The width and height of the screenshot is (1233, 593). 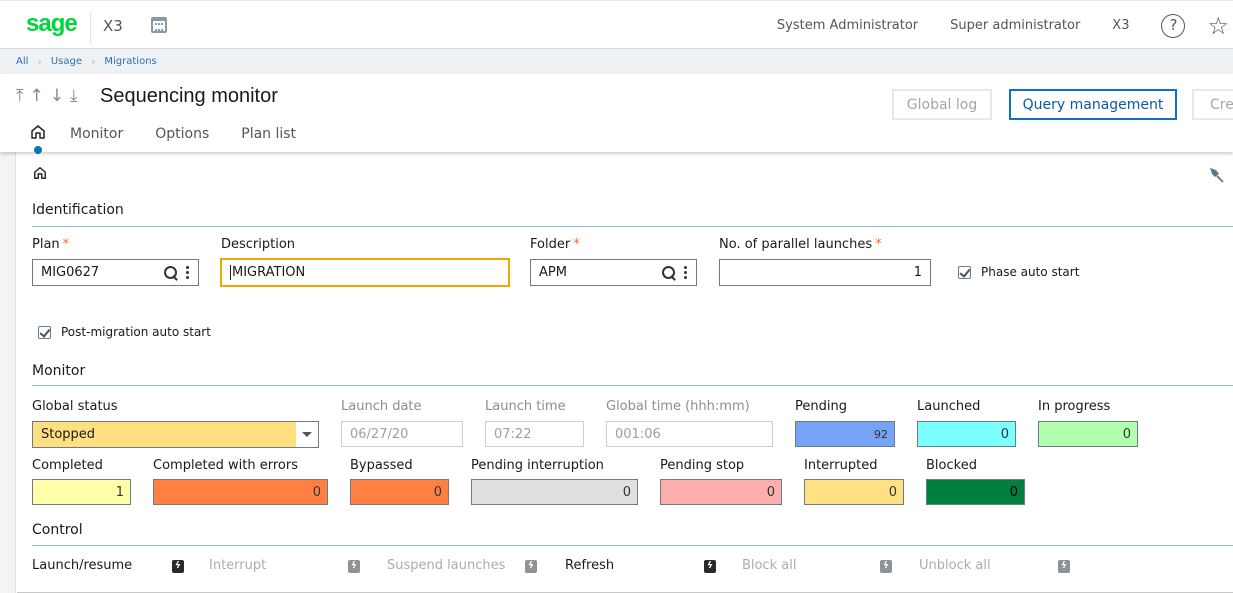 I want to click on previous-record-icon: ↑, so click(x=37, y=96).